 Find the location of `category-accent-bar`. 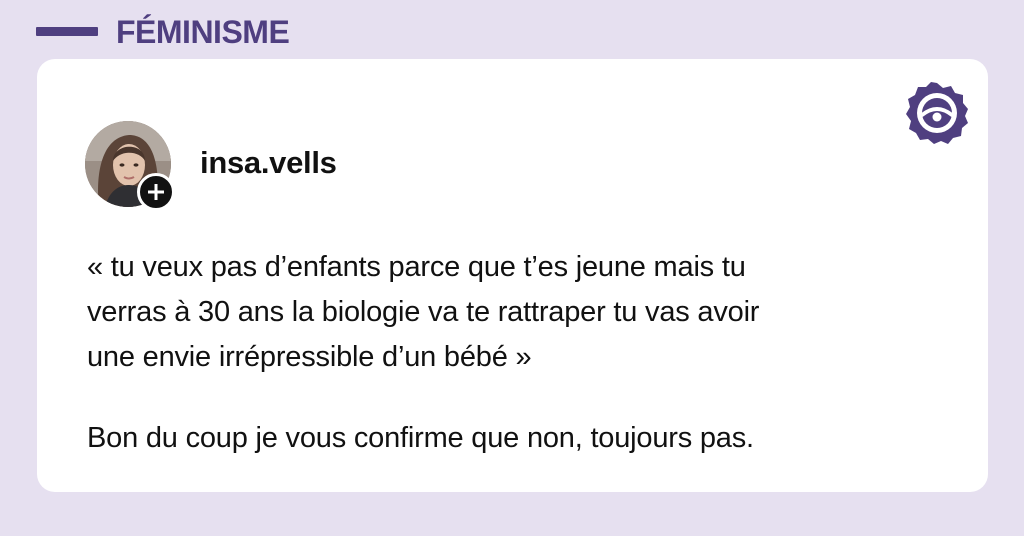

category-accent-bar is located at coordinates (67, 31).